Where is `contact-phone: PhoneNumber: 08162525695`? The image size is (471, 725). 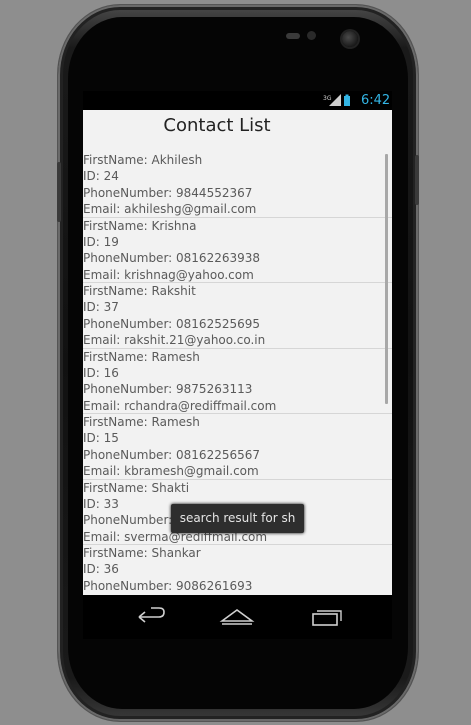 contact-phone: PhoneNumber: 08162525695 is located at coordinates (172, 323).